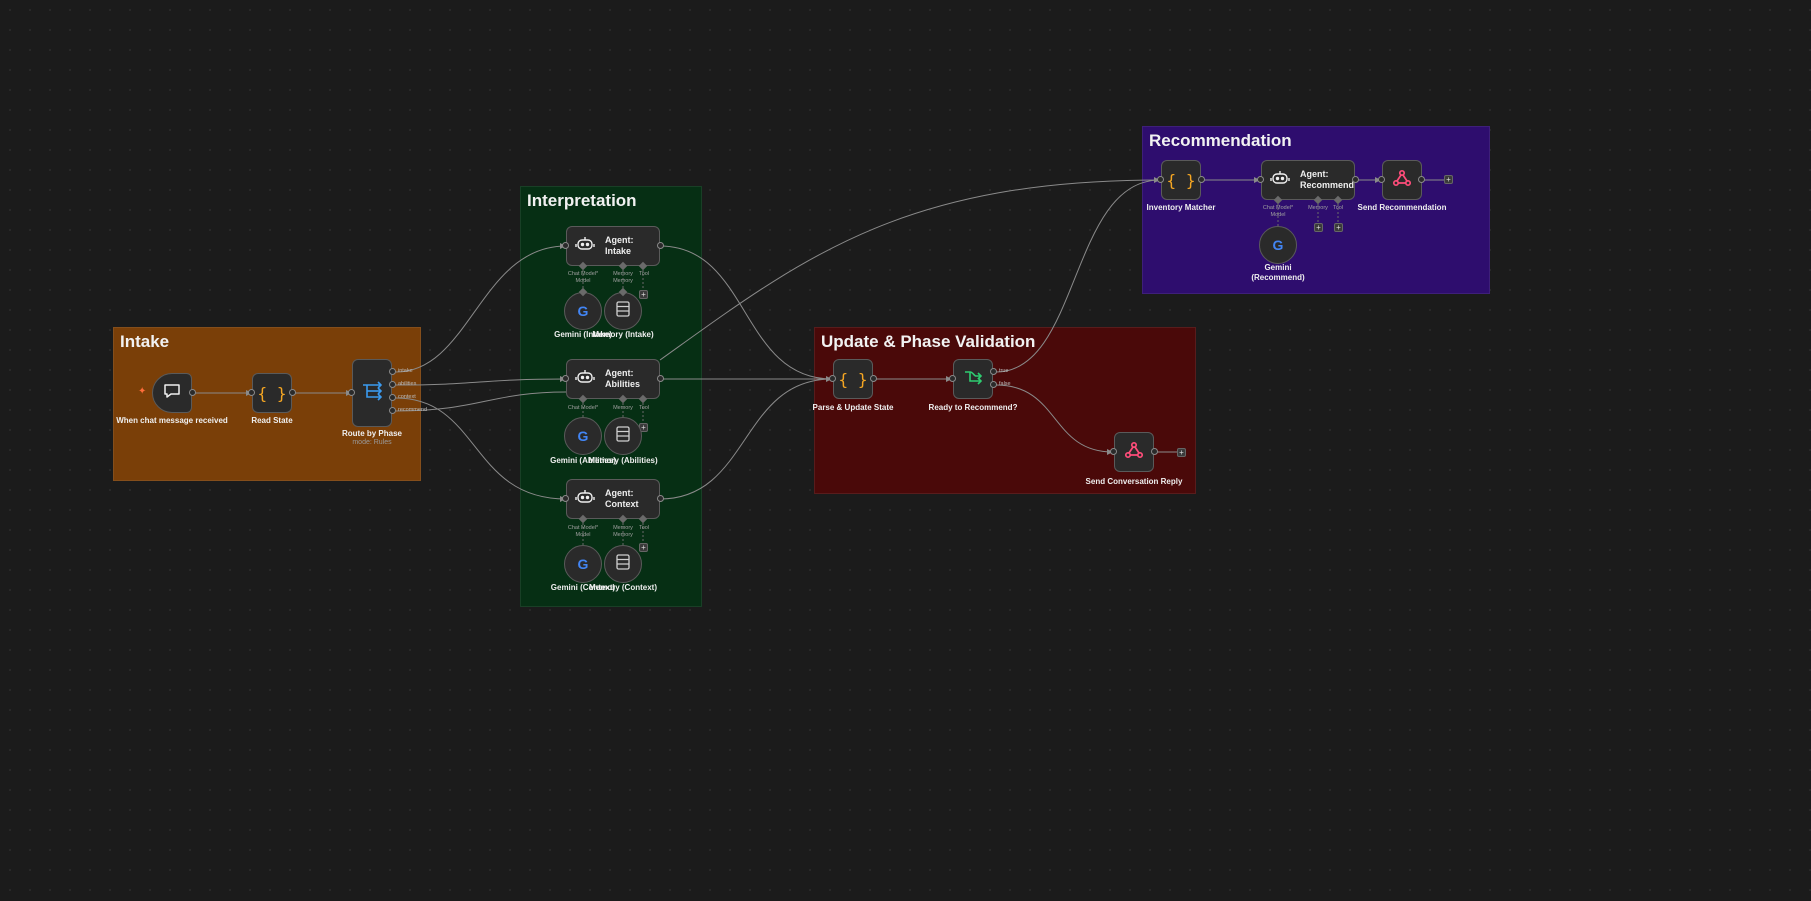 The image size is (1811, 901). I want to click on node-label: Memory (Context), so click(622, 587).